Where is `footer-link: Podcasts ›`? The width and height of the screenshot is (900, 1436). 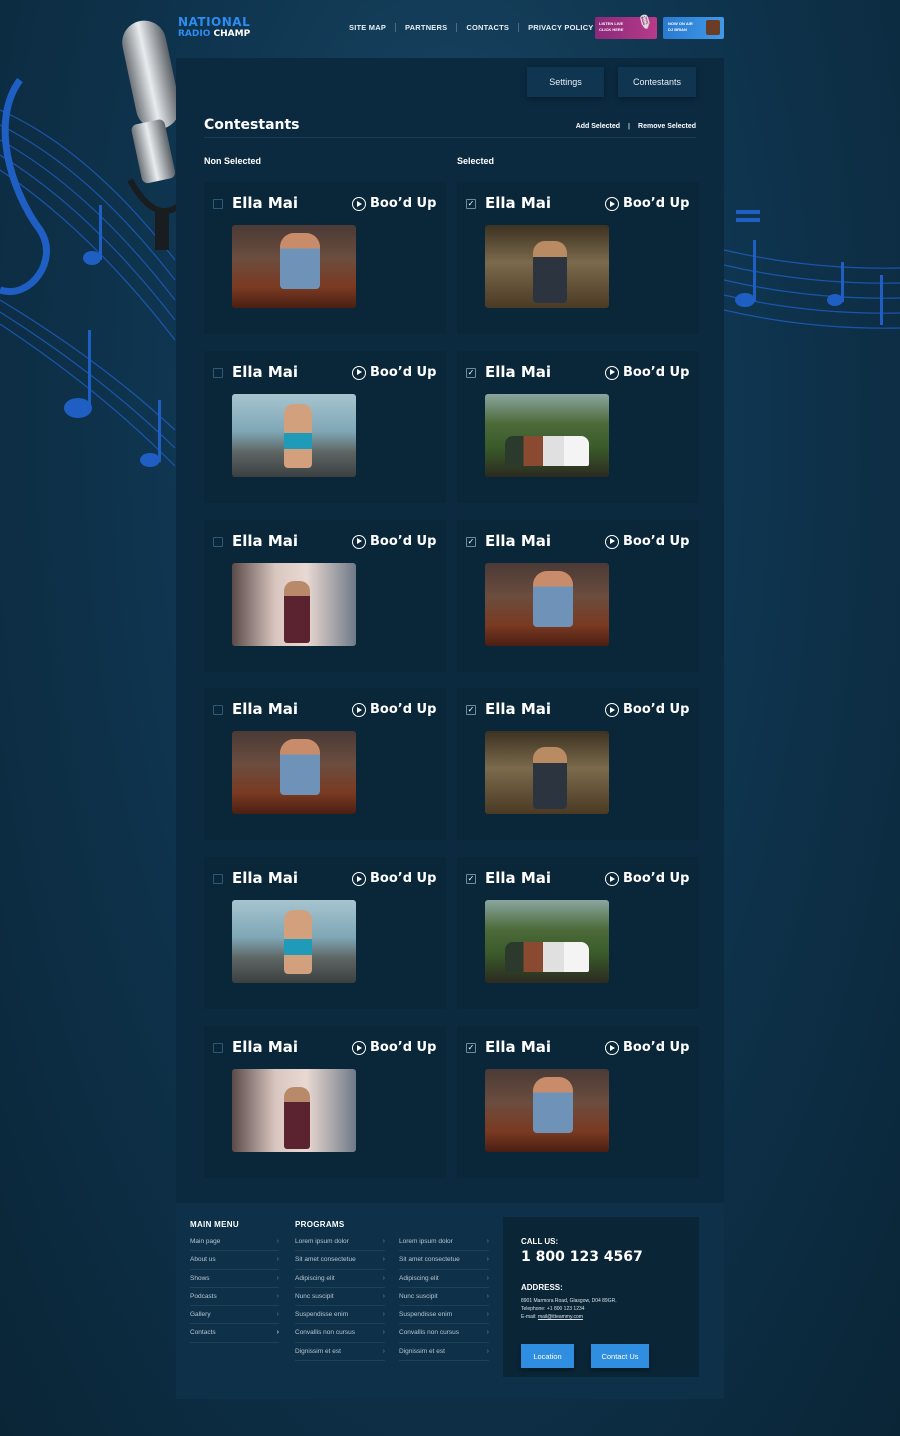 footer-link: Podcasts › is located at coordinates (234, 1297).